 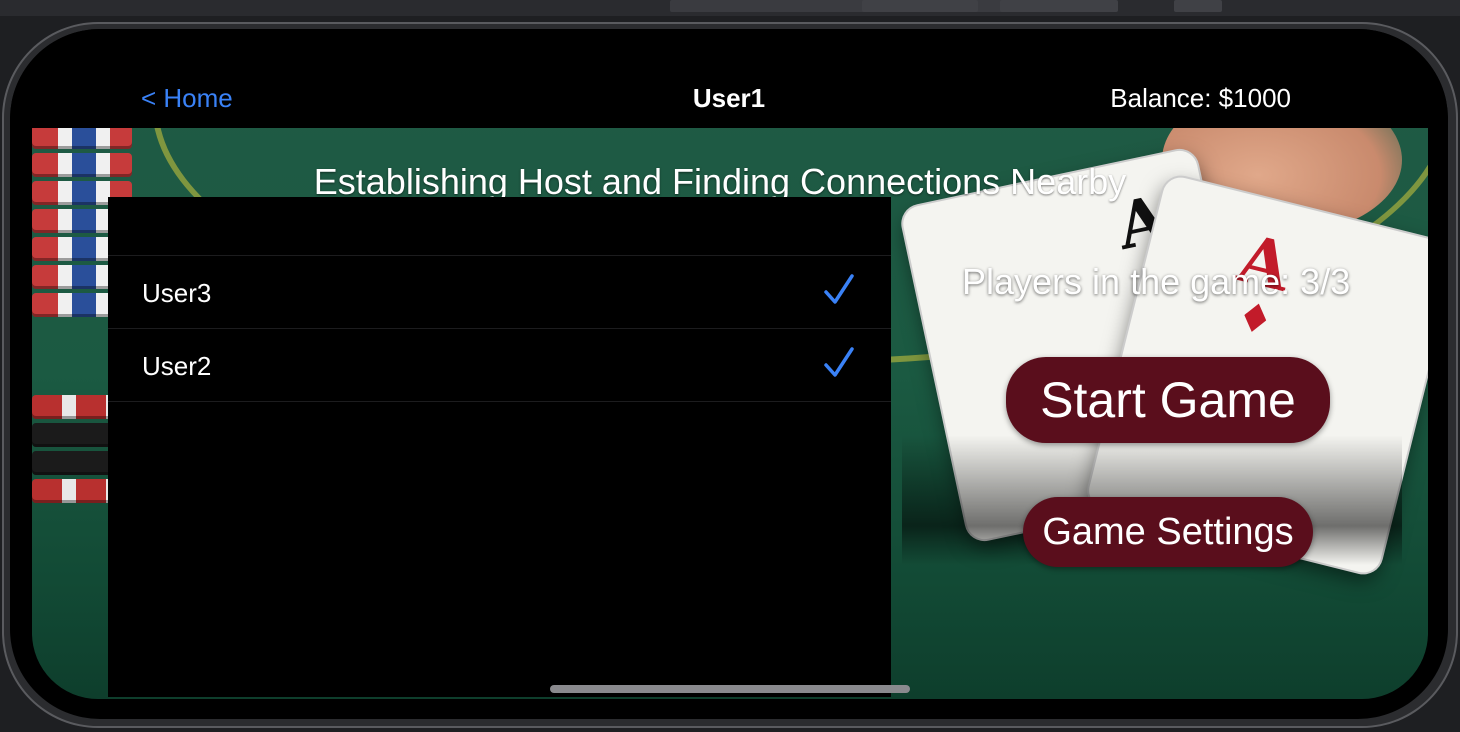 What do you see at coordinates (729, 78) in the screenshot?
I see `navigation-bar: < Home User1 Balance: $1000` at bounding box center [729, 78].